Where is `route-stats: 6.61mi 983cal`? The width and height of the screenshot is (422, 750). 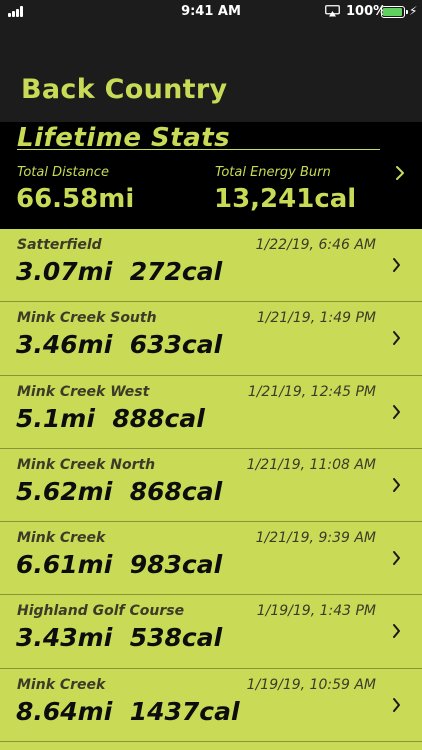
route-stats: 6.61mi 983cal is located at coordinates (119, 565).